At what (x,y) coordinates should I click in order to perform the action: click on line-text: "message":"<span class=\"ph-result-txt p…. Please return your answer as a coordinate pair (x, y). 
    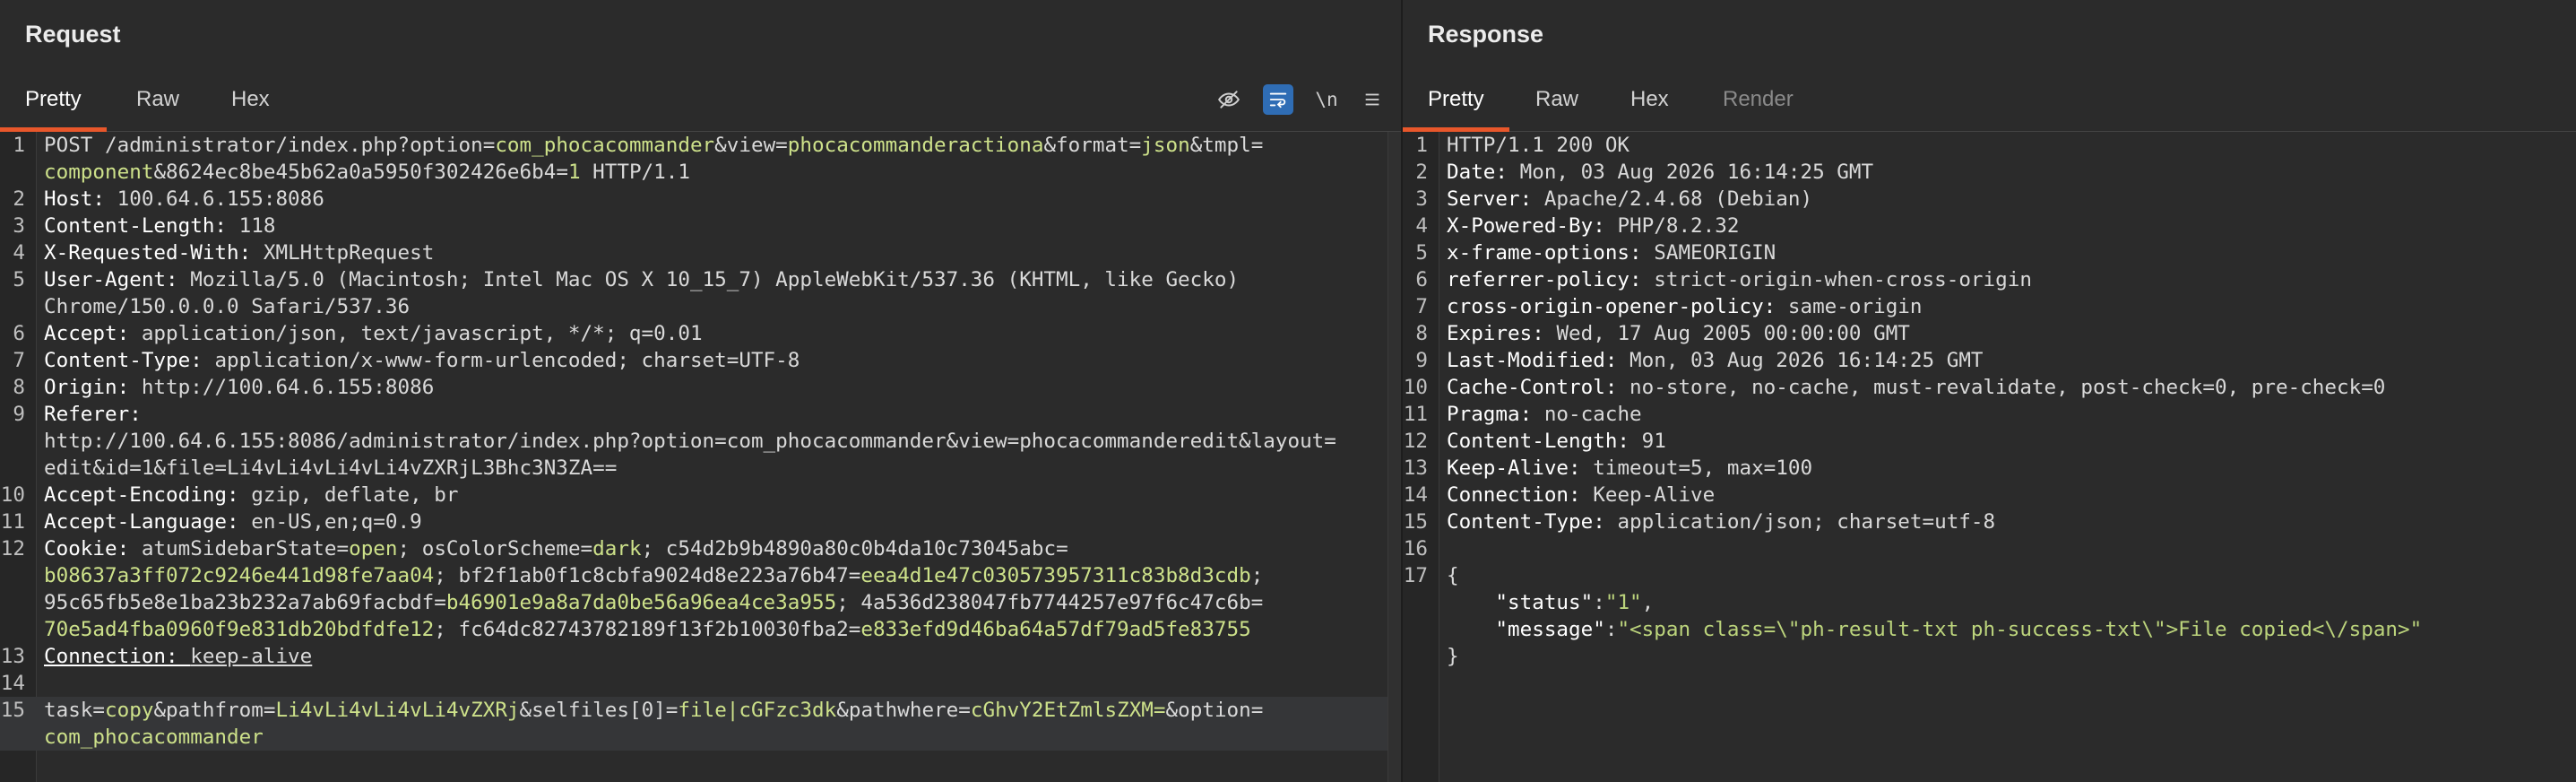
    Looking at the image, I should click on (1935, 629).